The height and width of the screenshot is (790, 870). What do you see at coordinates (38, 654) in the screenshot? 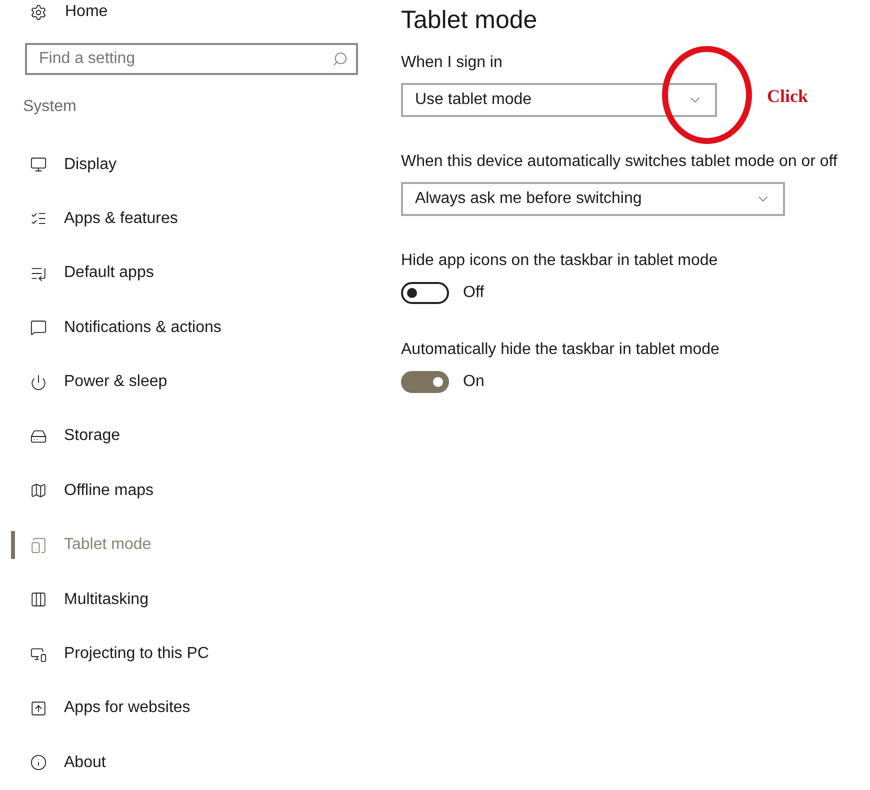
I see `screens-icon` at bounding box center [38, 654].